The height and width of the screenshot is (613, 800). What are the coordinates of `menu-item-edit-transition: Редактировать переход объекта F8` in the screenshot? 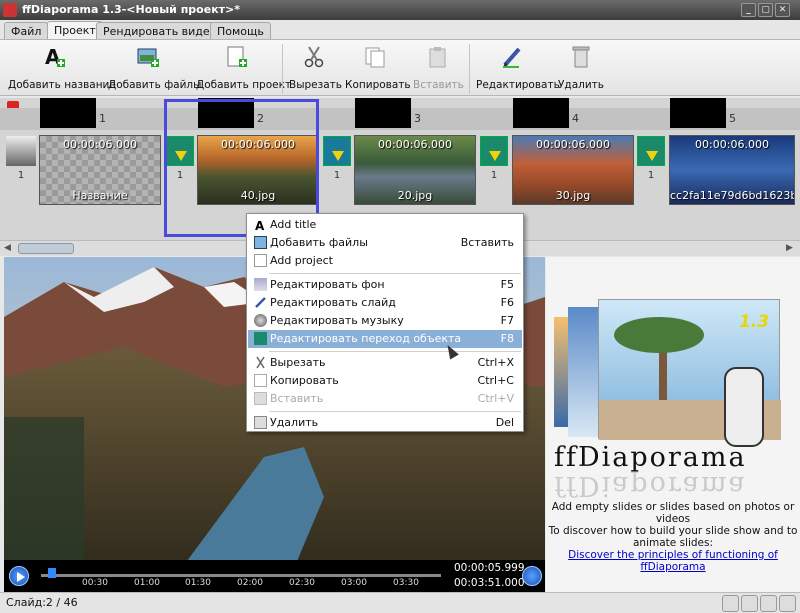 It's located at (385, 339).